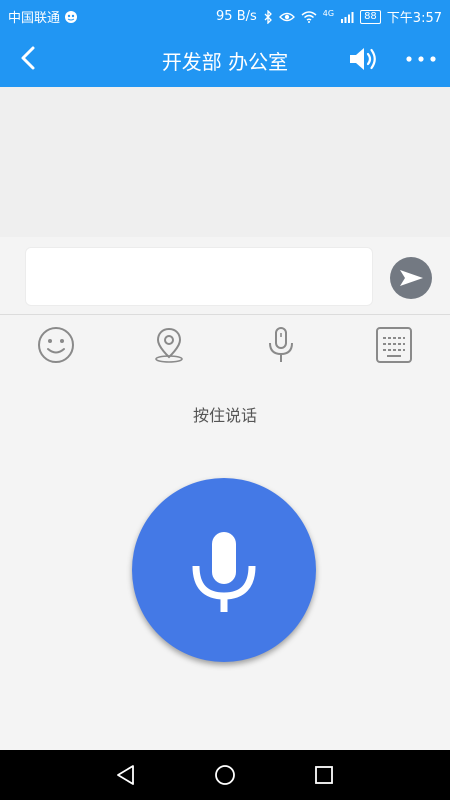 This screenshot has height=800, width=450. What do you see at coordinates (347, 17) in the screenshot?
I see `signal-icon` at bounding box center [347, 17].